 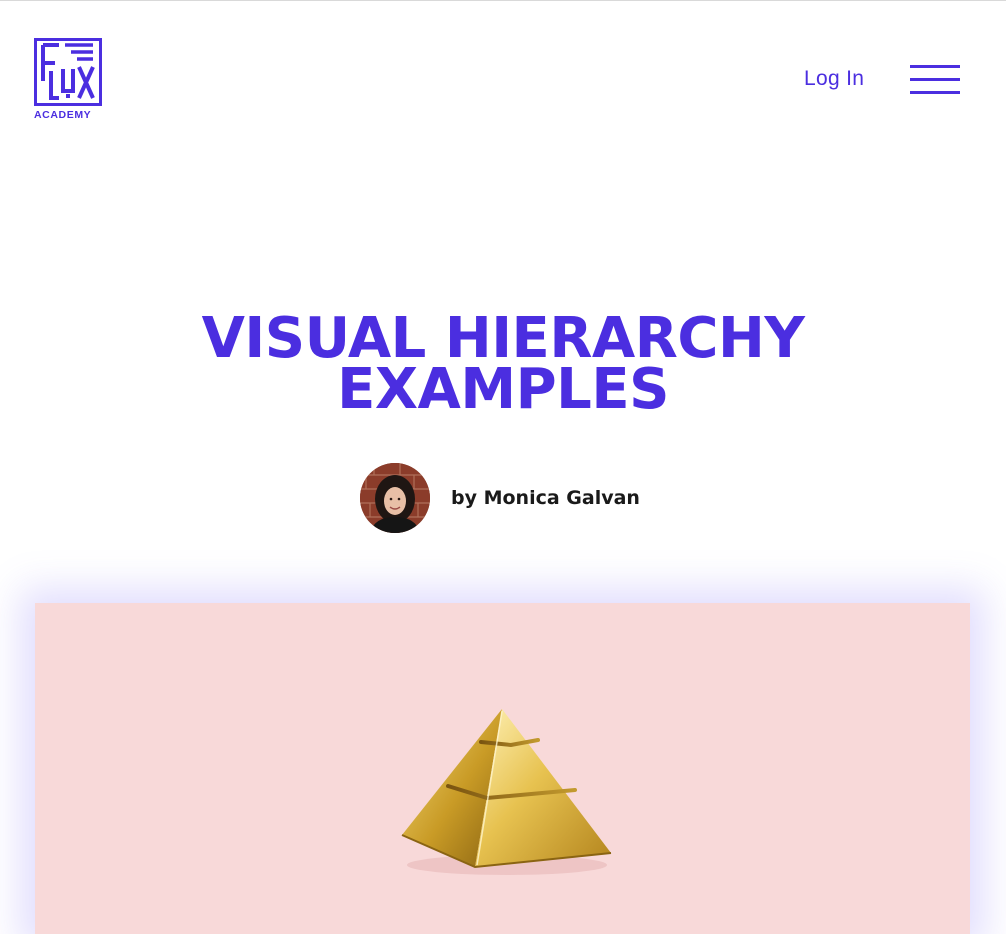 I want to click on logo-letters-graphic, so click(x=68, y=71).